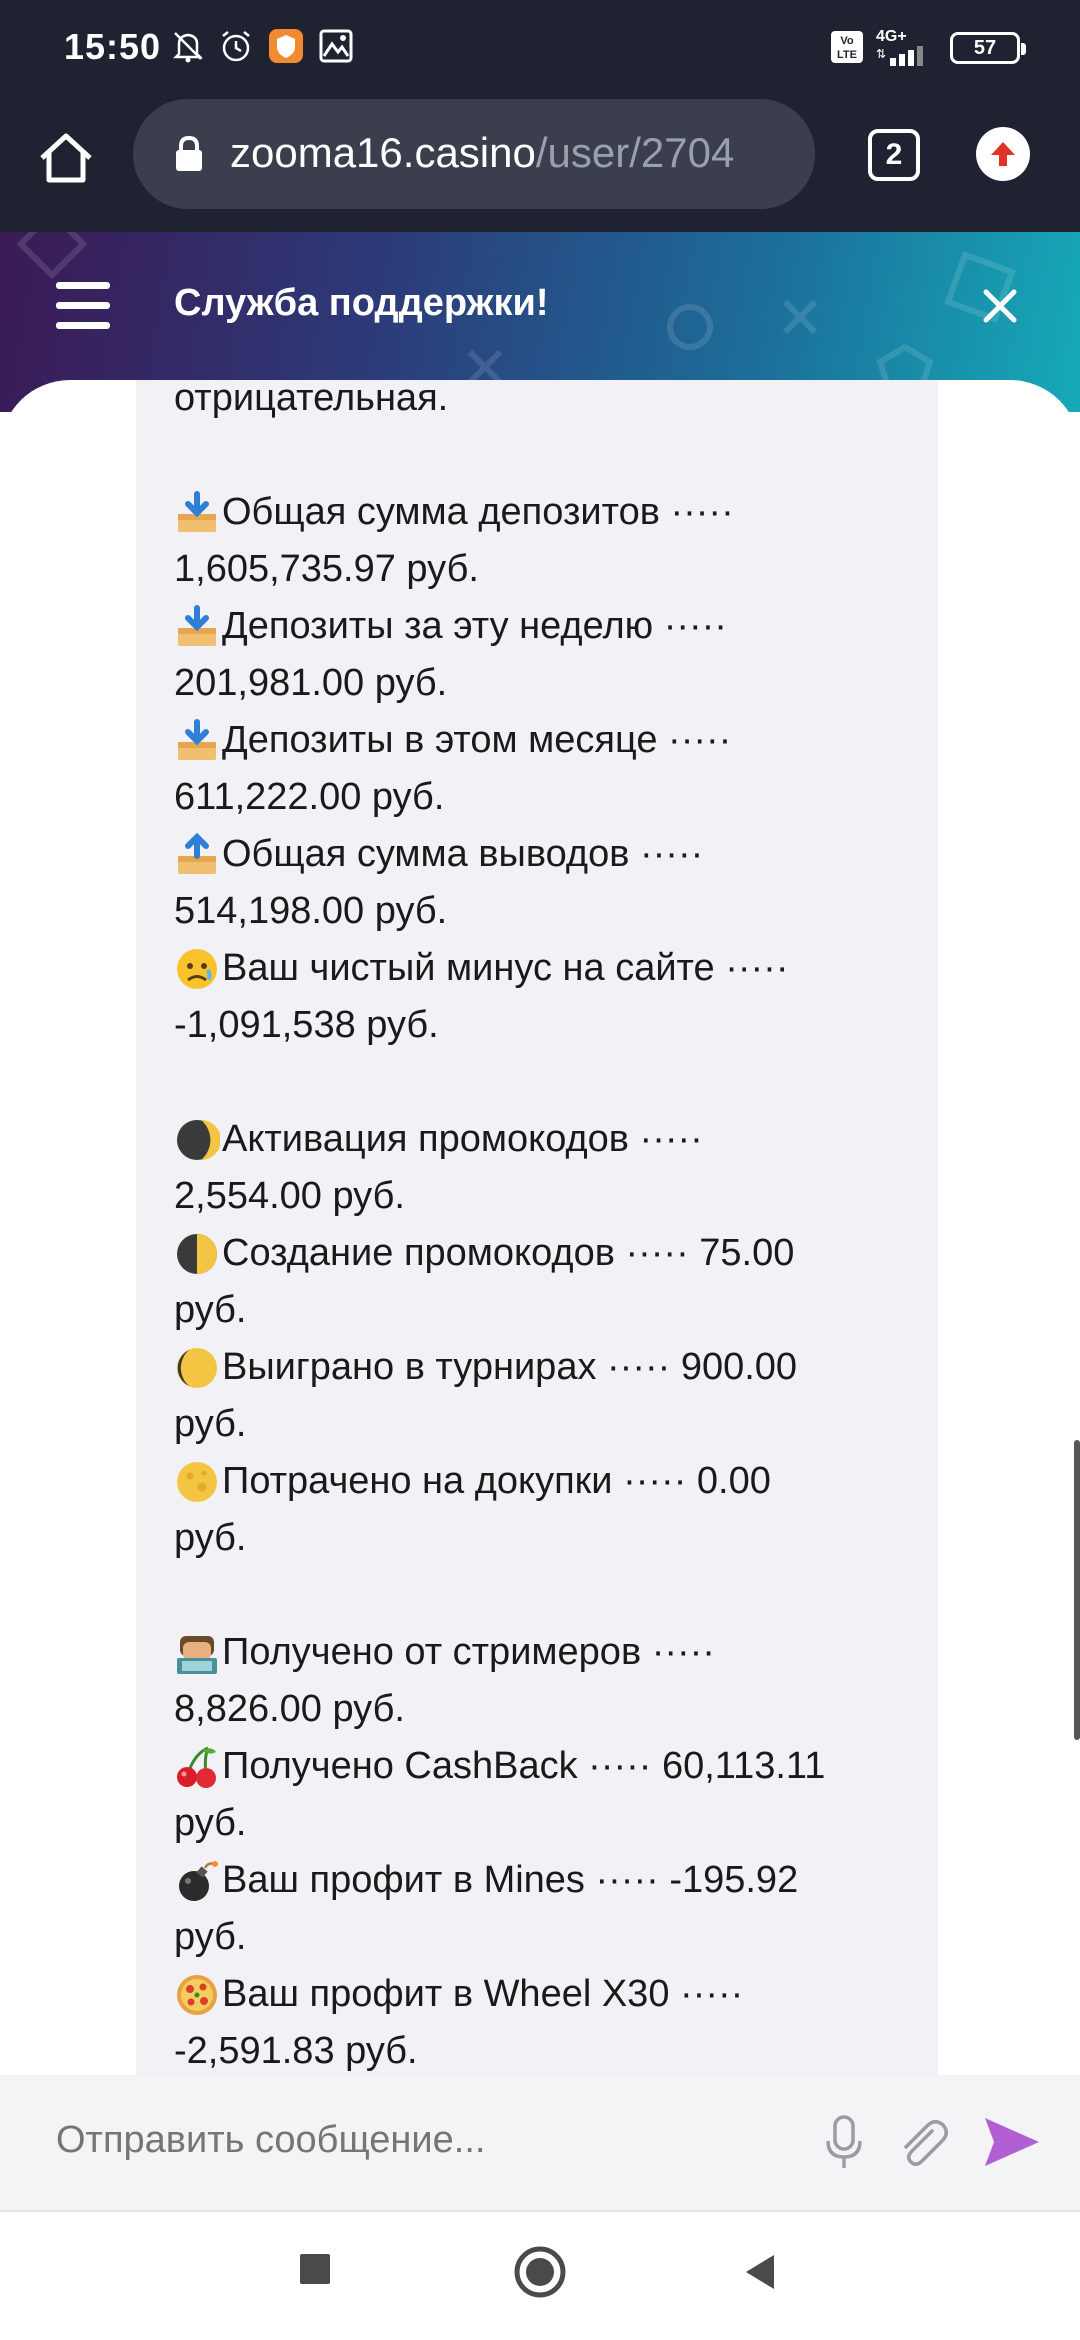 The image size is (1080, 2340). I want to click on message-line: Получено CashBack ····· 60,113.11, so click(544, 1766).